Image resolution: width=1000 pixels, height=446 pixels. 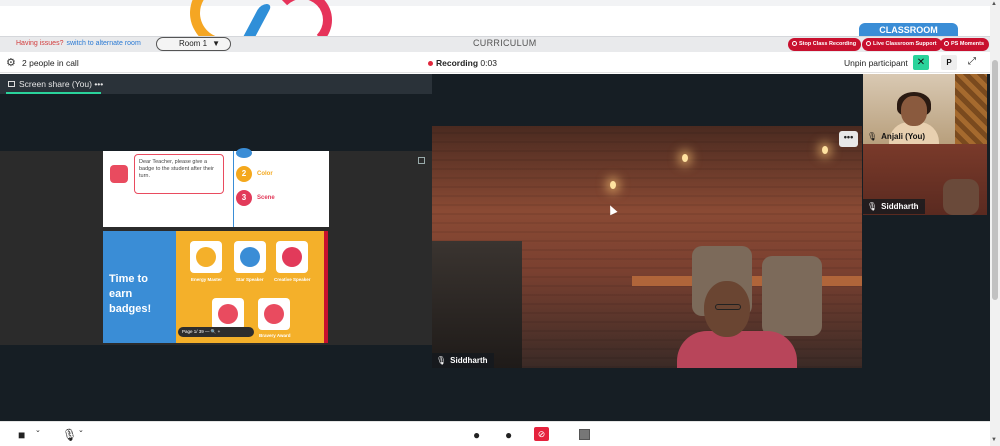 I want to click on participant-p-button: P, so click(x=949, y=62).